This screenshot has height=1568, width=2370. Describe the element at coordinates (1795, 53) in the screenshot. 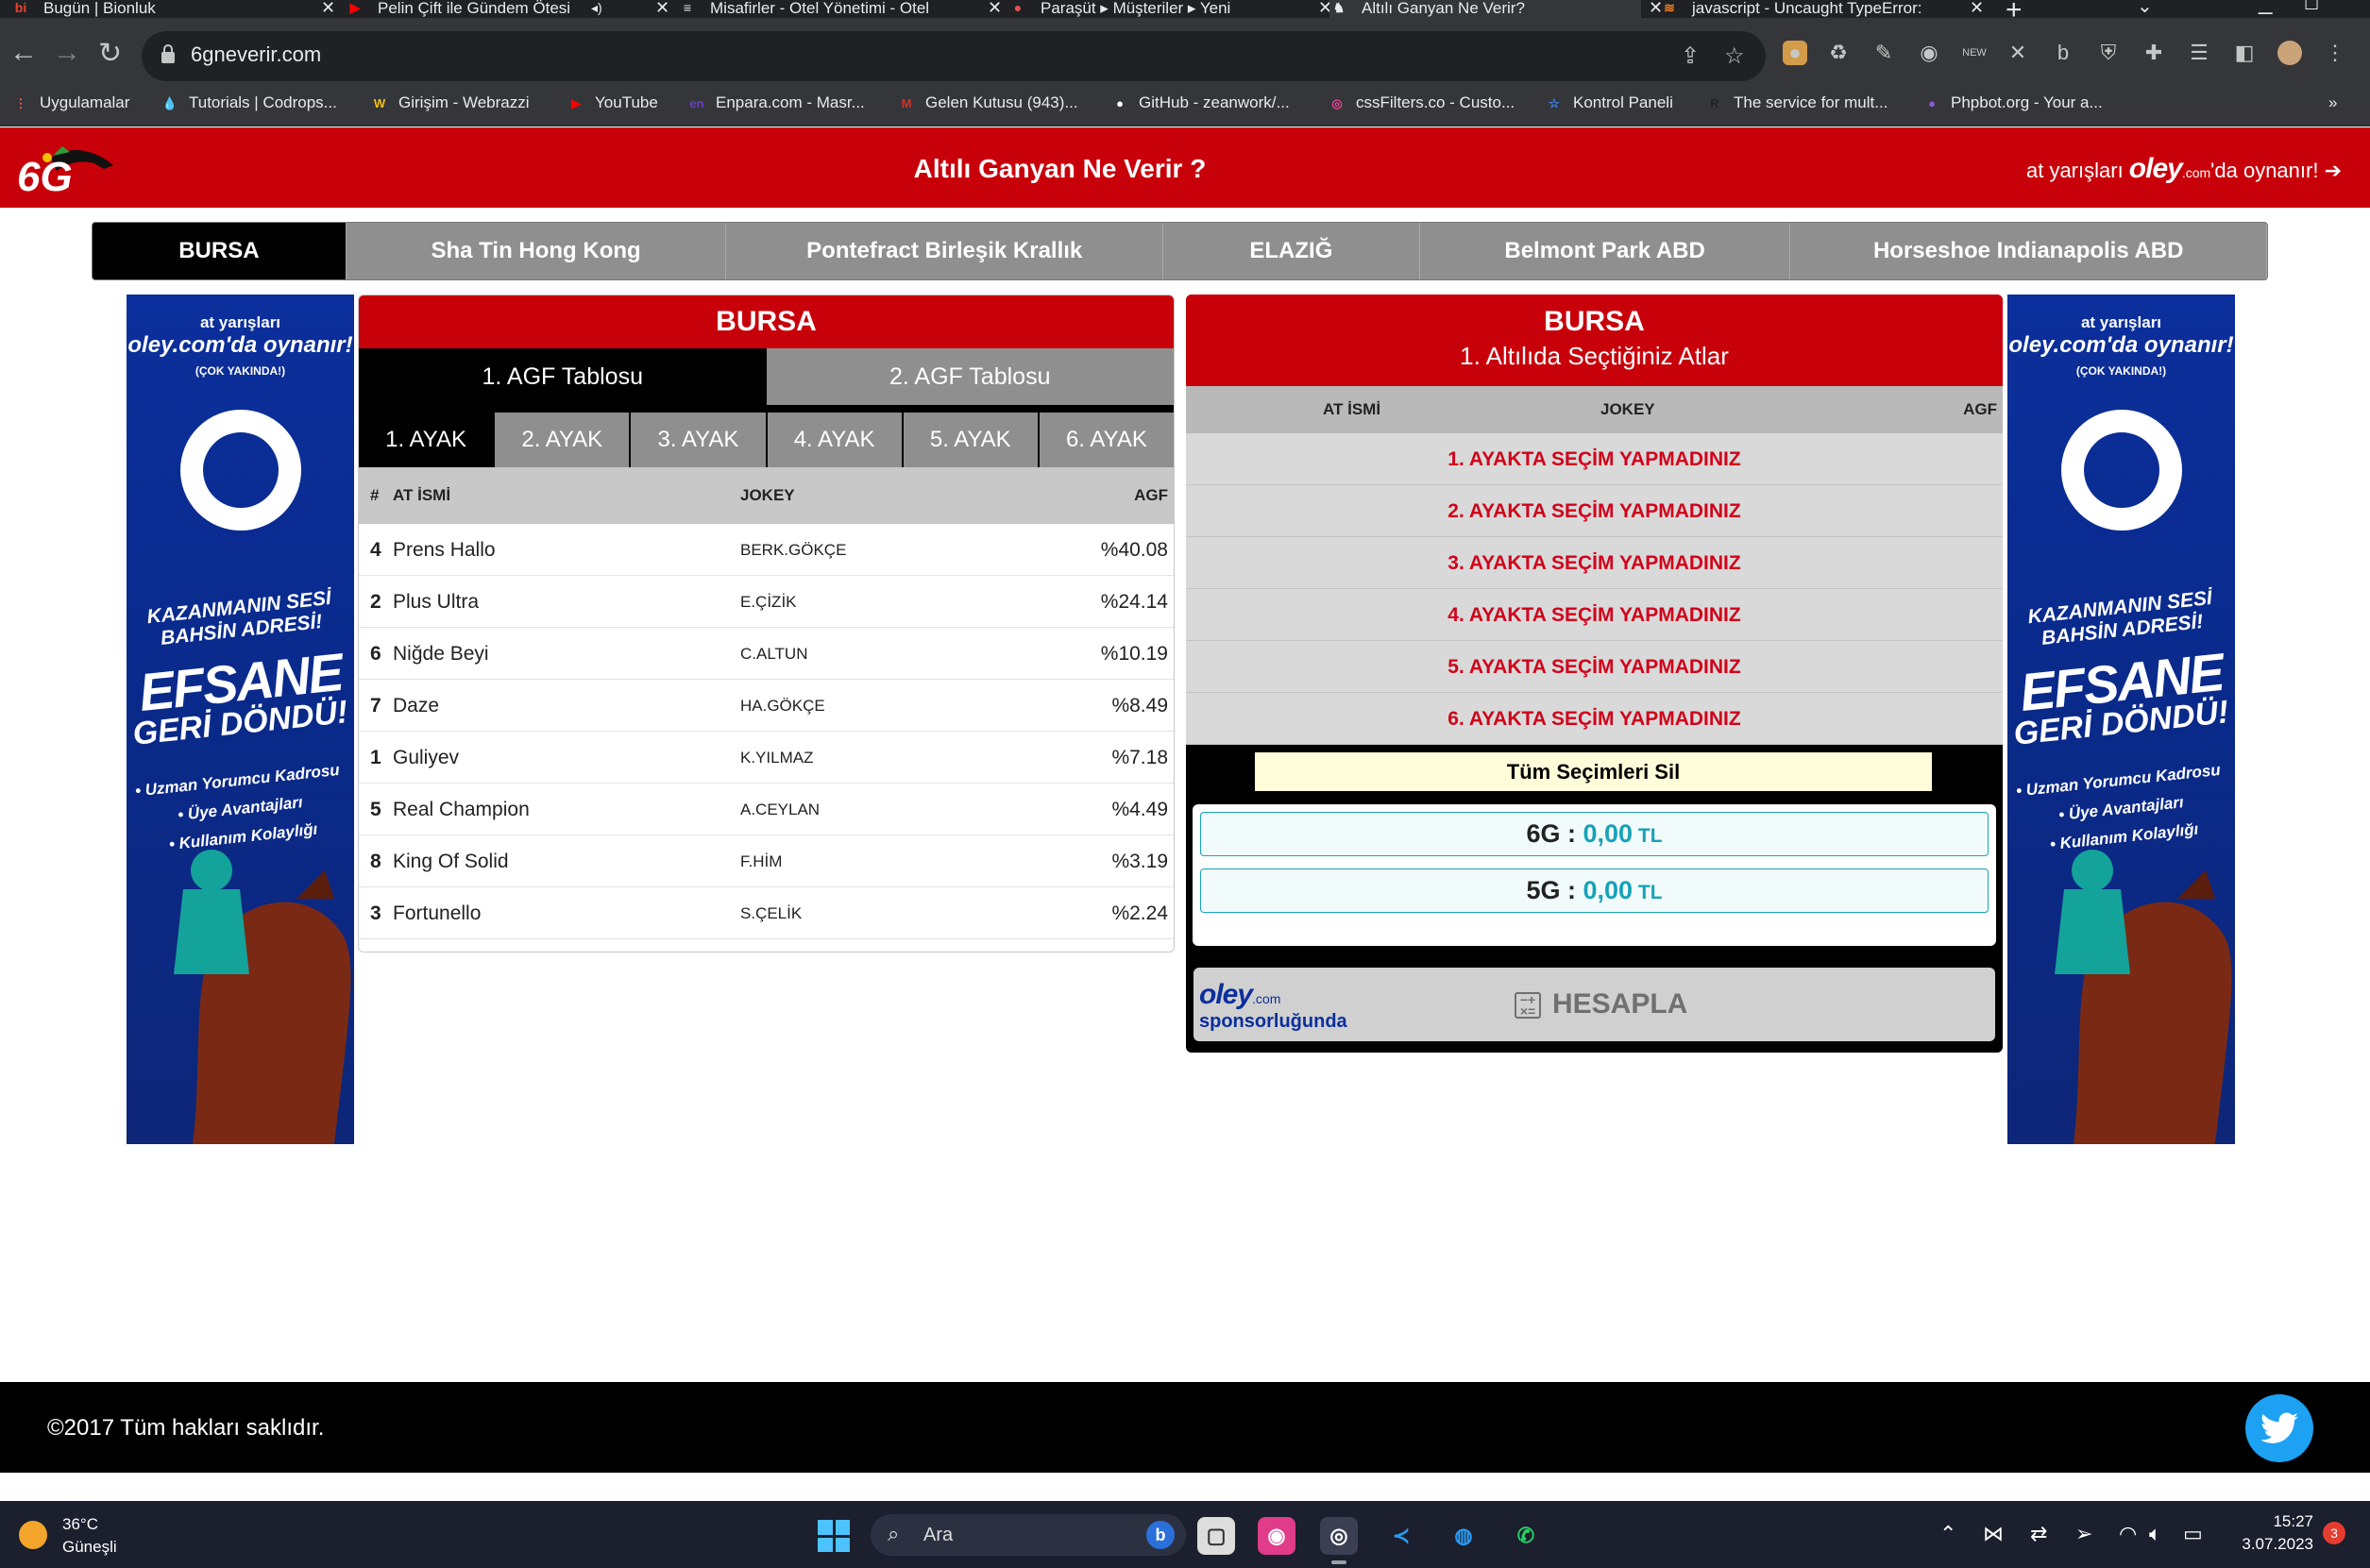

I see `cookie-extension-icon: ●` at that location.